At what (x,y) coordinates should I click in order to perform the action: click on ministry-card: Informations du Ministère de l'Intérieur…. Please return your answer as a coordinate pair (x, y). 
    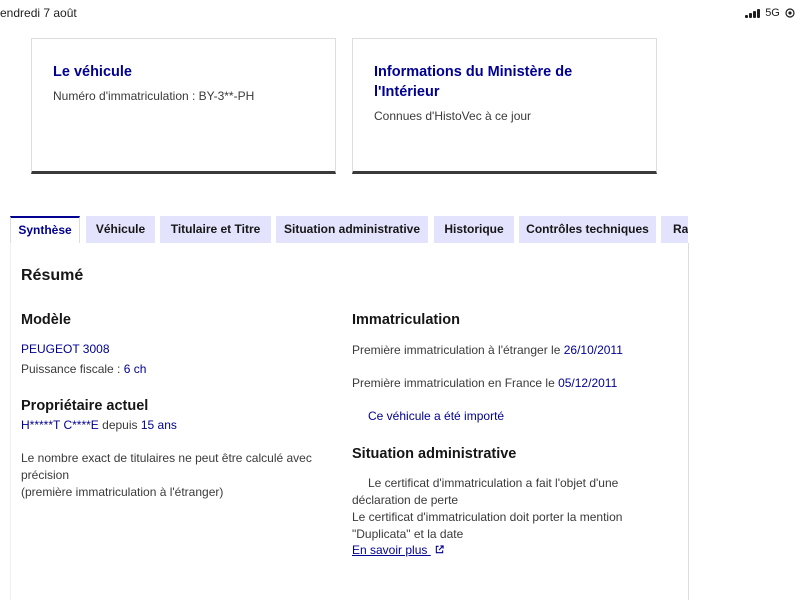
    Looking at the image, I should click on (504, 106).